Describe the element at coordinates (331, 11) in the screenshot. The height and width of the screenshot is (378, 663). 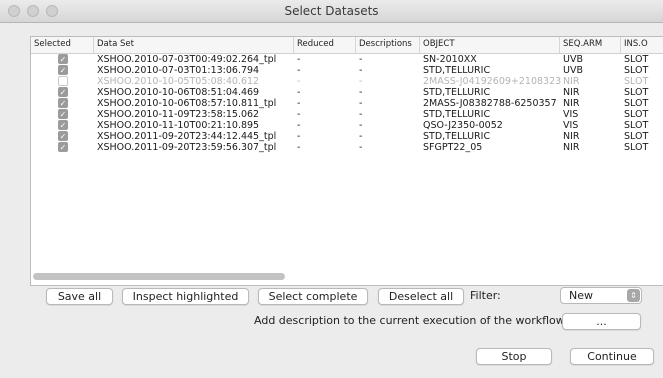
I see `title-bar: Select Datasets` at that location.